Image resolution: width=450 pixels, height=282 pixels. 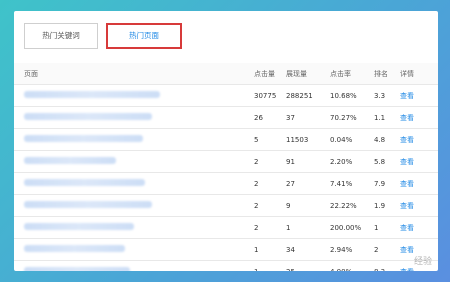 I want to click on rank-cell: 3.3, so click(x=387, y=95).